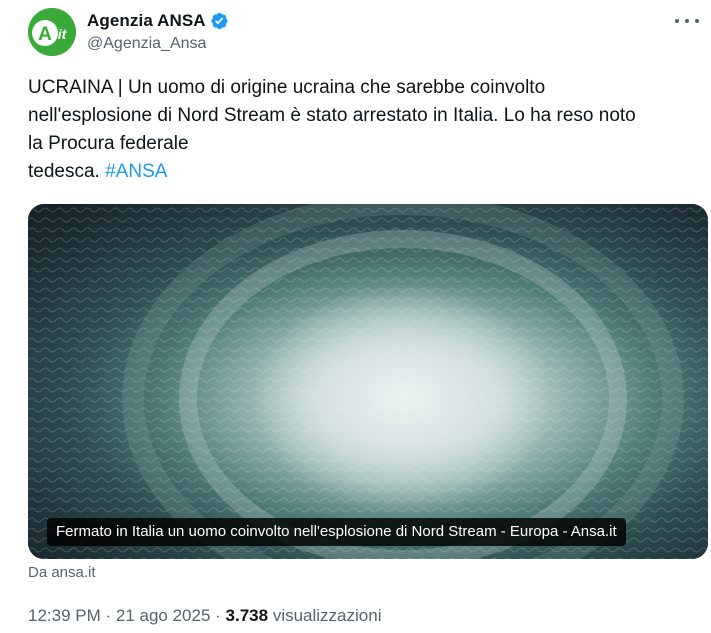 Image resolution: width=711 pixels, height=633 pixels. What do you see at coordinates (146, 21) in the screenshot?
I see `display-name: Agenzia ANSA` at bounding box center [146, 21].